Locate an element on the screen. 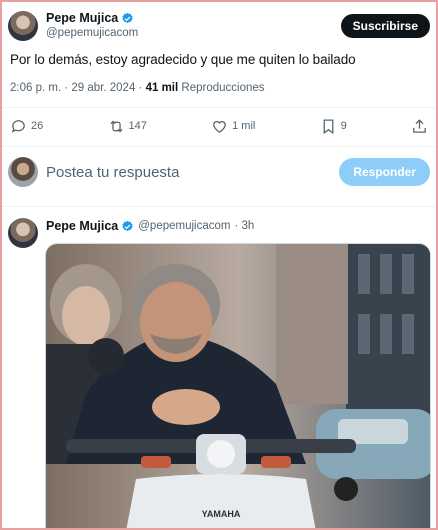 Image resolution: width=438 pixels, height=530 pixels. reply-author-handle: @pepemujicacom is located at coordinates (184, 226).